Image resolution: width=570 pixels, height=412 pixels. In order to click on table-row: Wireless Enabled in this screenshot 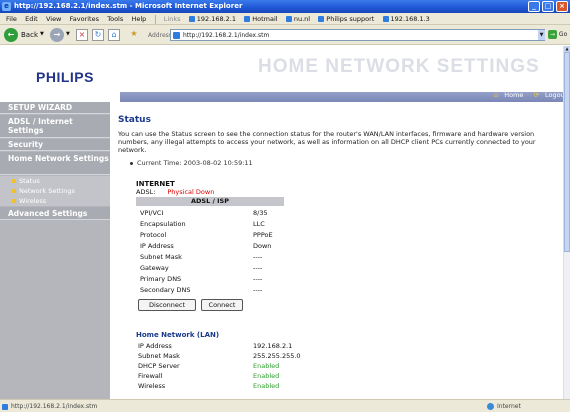, I will do `click(208, 386)`.